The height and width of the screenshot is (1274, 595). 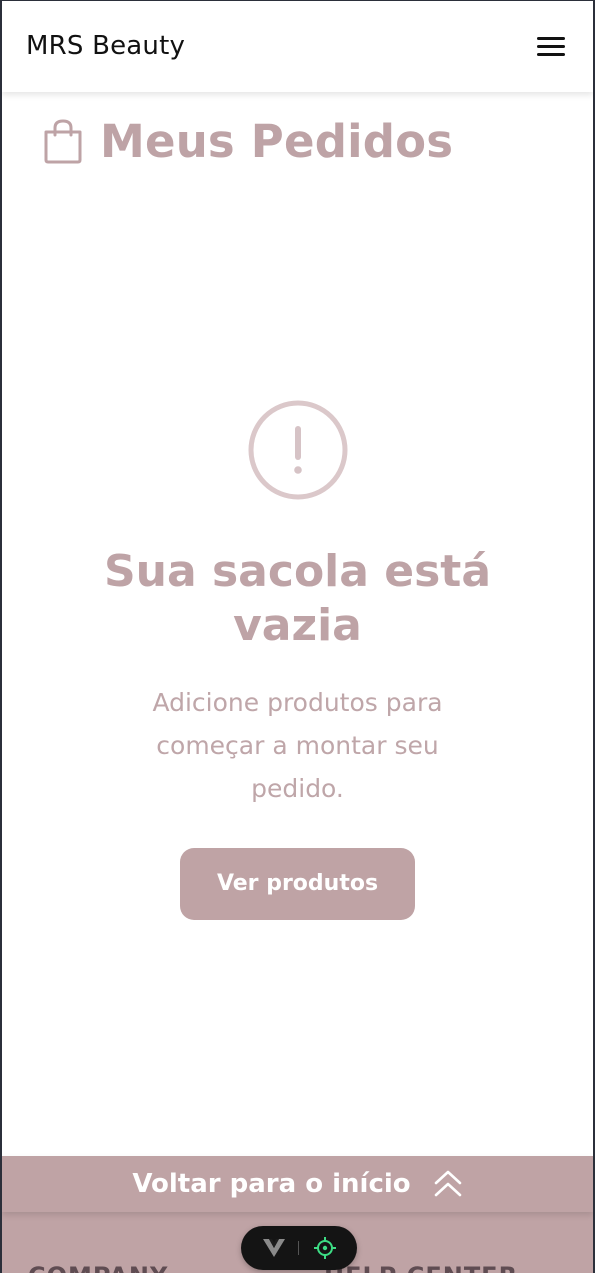 I want to click on toolbar-separator, so click(x=298, y=1248).